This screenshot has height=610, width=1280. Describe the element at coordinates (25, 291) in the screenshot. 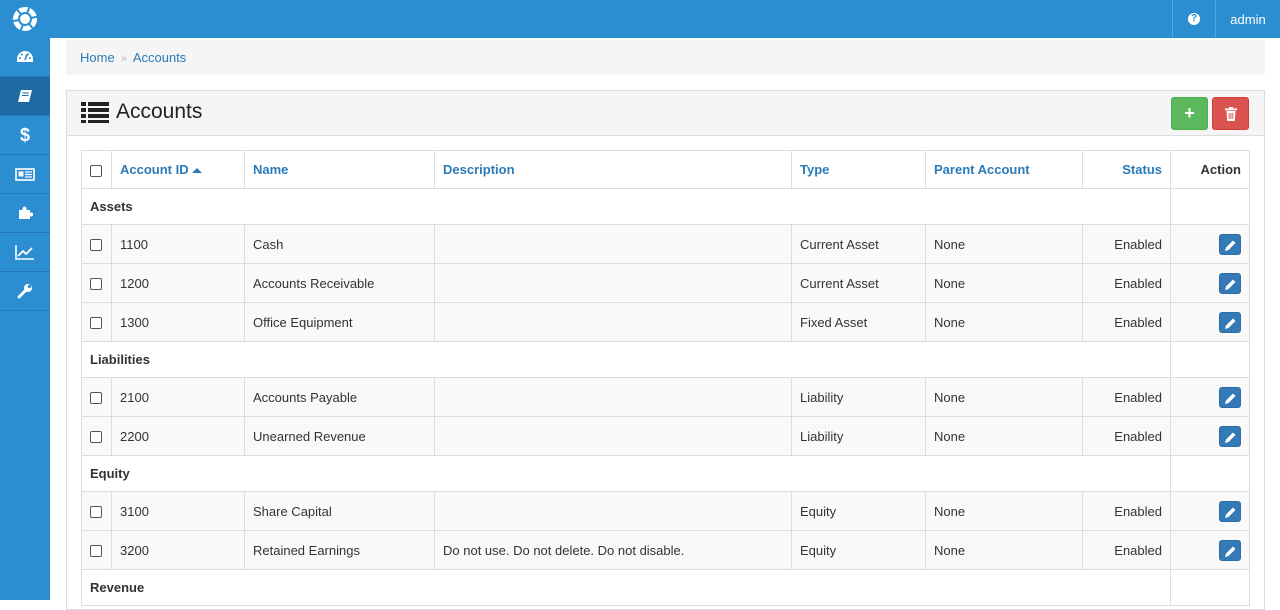

I see `sidebar-item-settings` at that location.